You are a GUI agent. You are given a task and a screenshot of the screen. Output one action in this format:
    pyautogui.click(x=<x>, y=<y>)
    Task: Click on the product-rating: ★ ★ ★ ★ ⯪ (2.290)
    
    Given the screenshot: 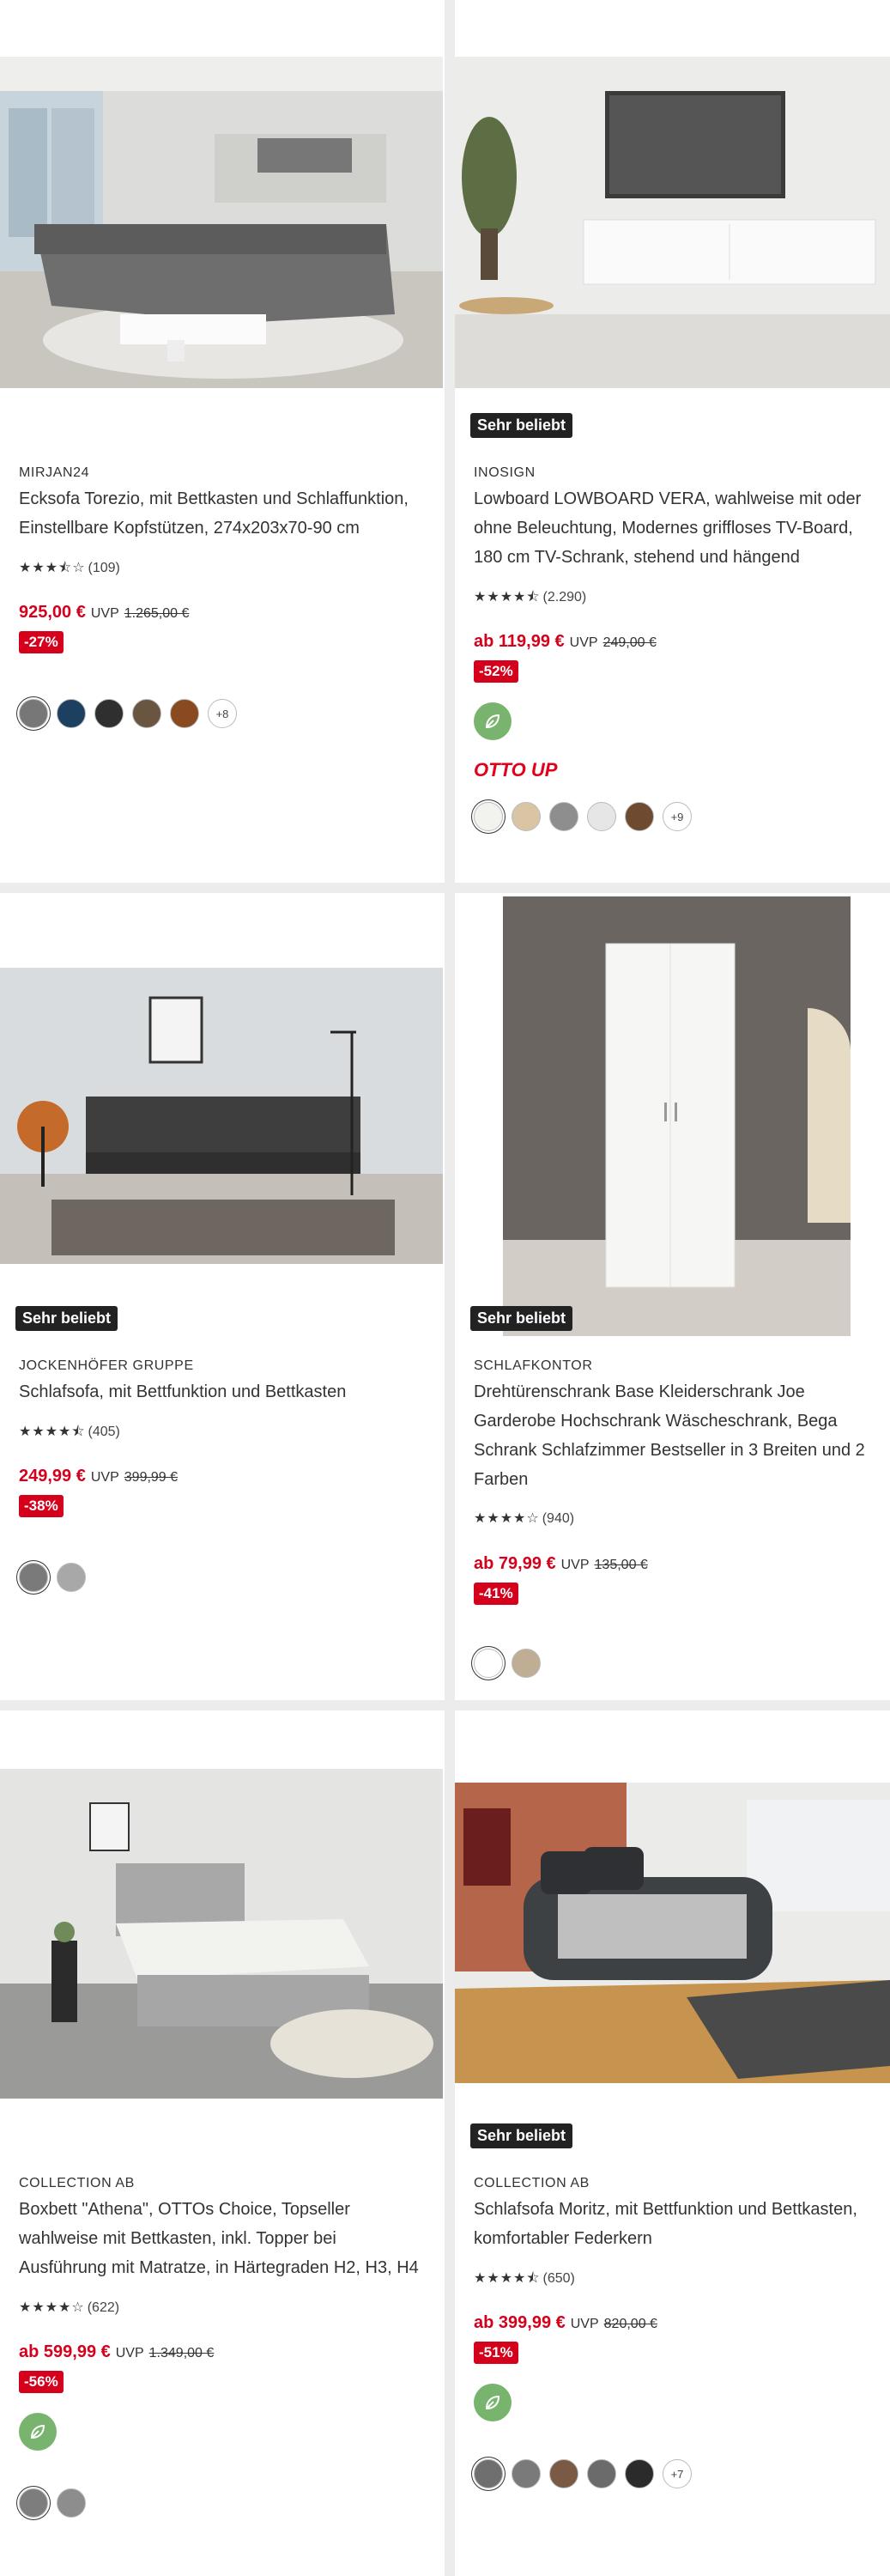 What is the action you would take?
    pyautogui.click(x=530, y=597)
    